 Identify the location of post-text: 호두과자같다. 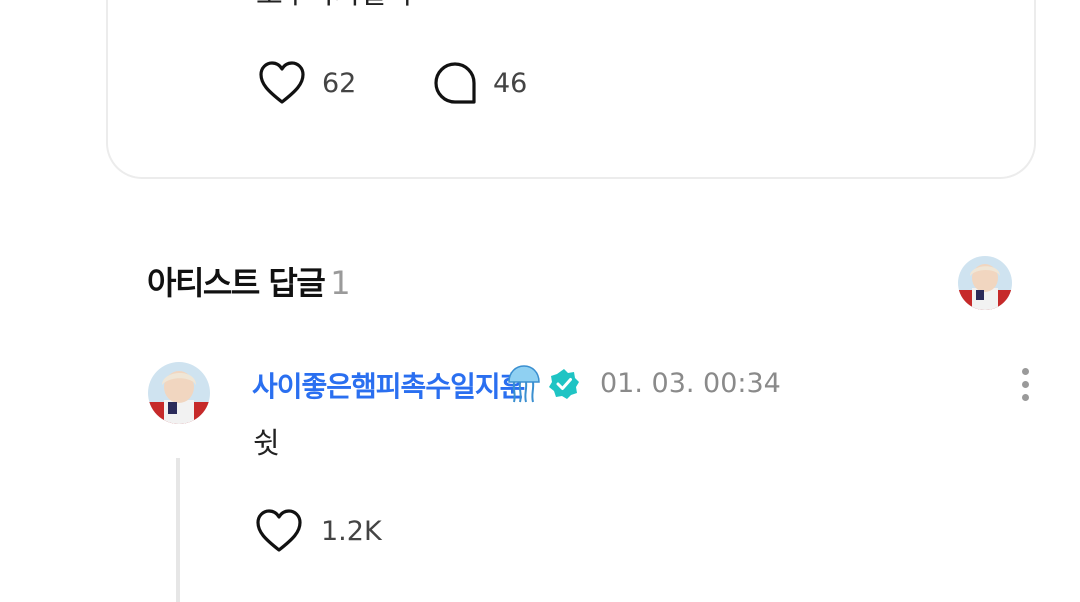
(335, 6).